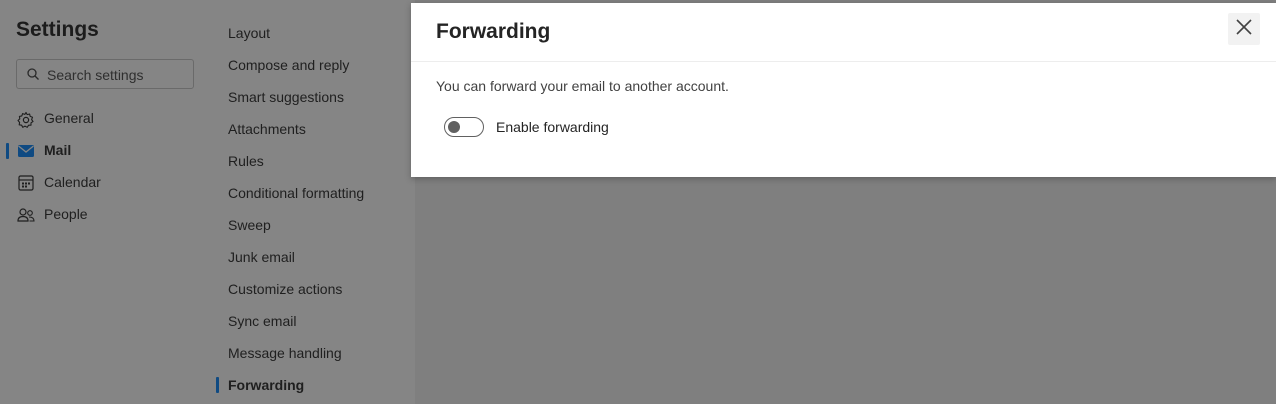 The image size is (1276, 404). Describe the element at coordinates (26, 215) in the screenshot. I see `people-icon` at that location.